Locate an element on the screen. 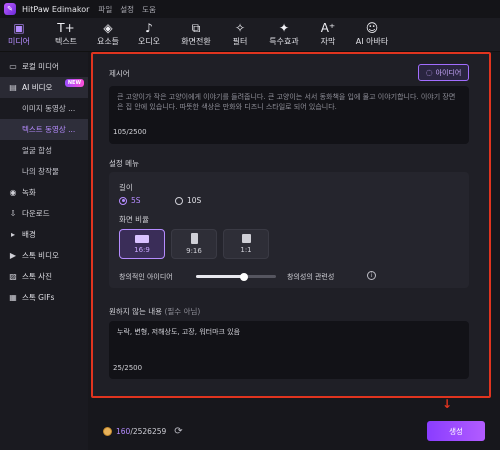 The height and width of the screenshot is (450, 500). ratio-9-16: 9:16 is located at coordinates (194, 244).